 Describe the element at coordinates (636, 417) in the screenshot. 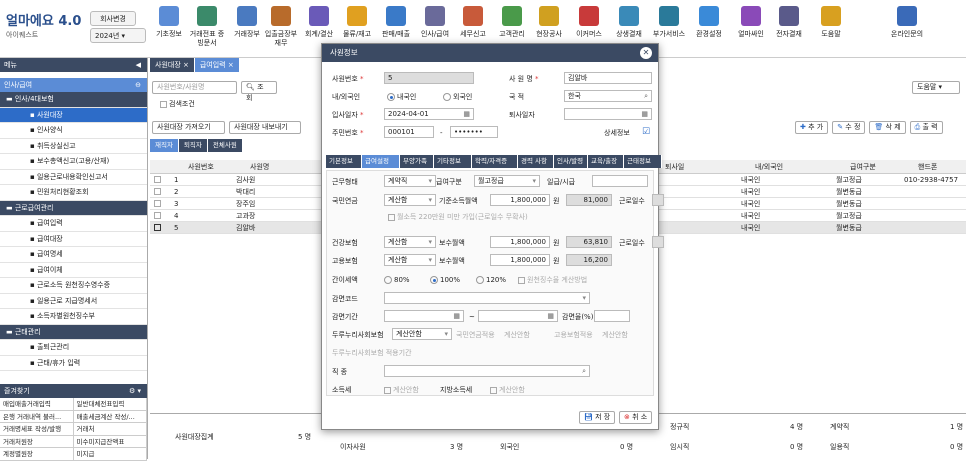

I see `cancel-button: ⊗ 취 소` at that location.